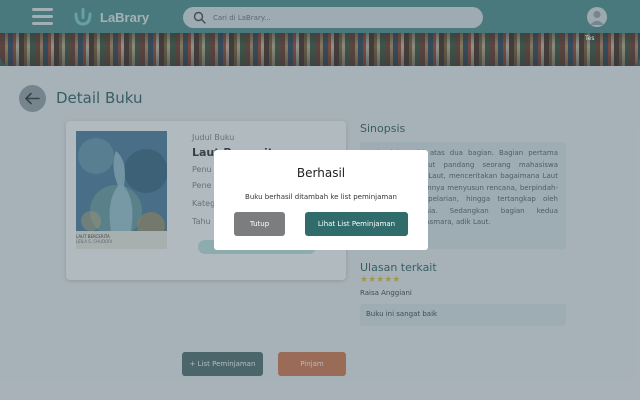 The height and width of the screenshot is (400, 640). I want to click on dialog-title: Berhasil, so click(321, 173).